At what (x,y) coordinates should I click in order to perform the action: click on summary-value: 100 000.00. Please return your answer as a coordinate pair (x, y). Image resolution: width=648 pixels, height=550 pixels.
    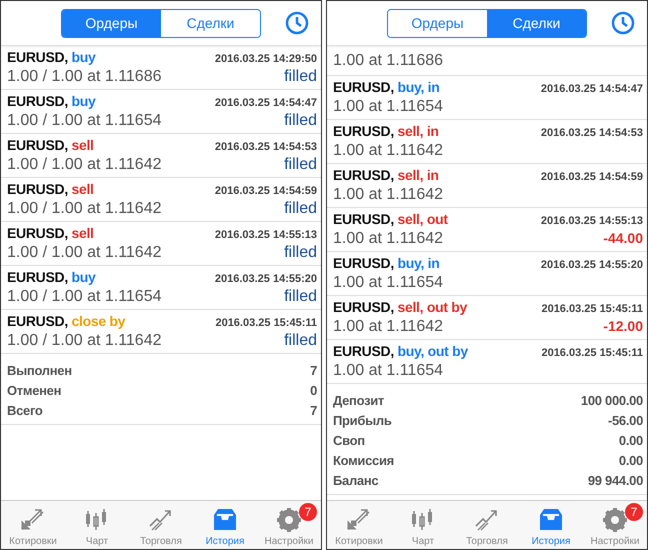
    Looking at the image, I should click on (611, 400).